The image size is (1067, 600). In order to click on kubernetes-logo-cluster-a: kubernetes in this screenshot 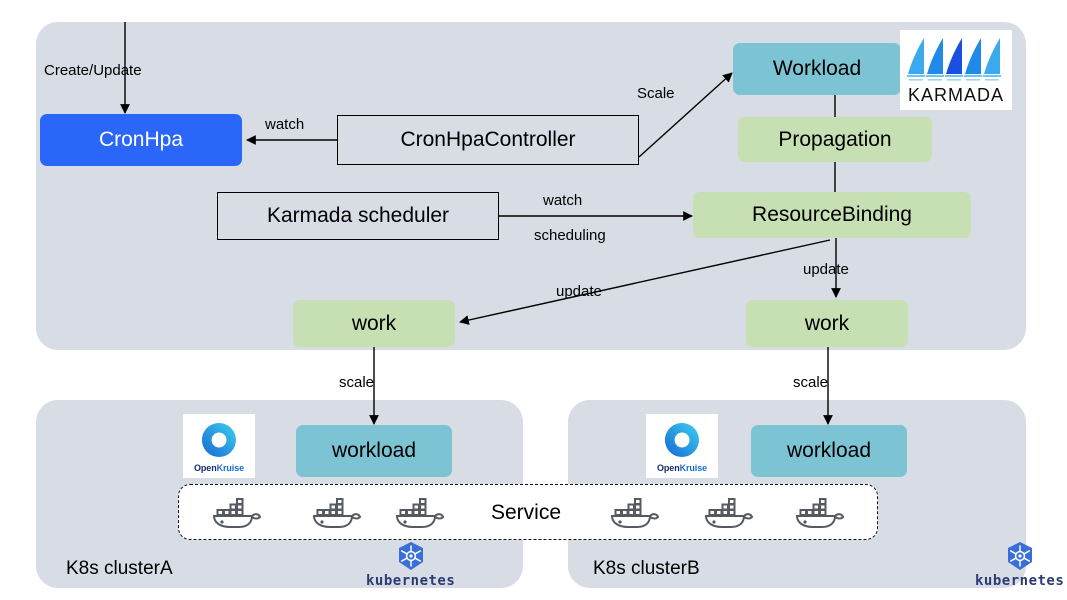, I will do `click(410, 564)`.